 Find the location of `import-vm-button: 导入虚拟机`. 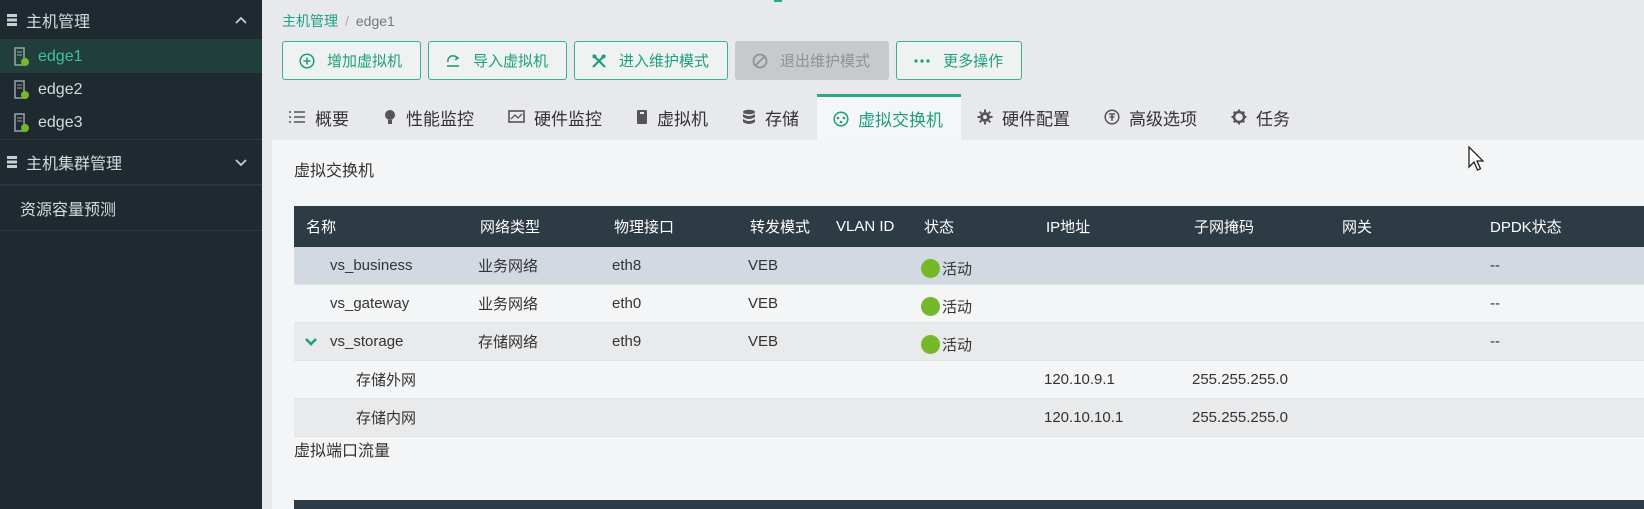

import-vm-button: 导入虚拟机 is located at coordinates (498, 60).